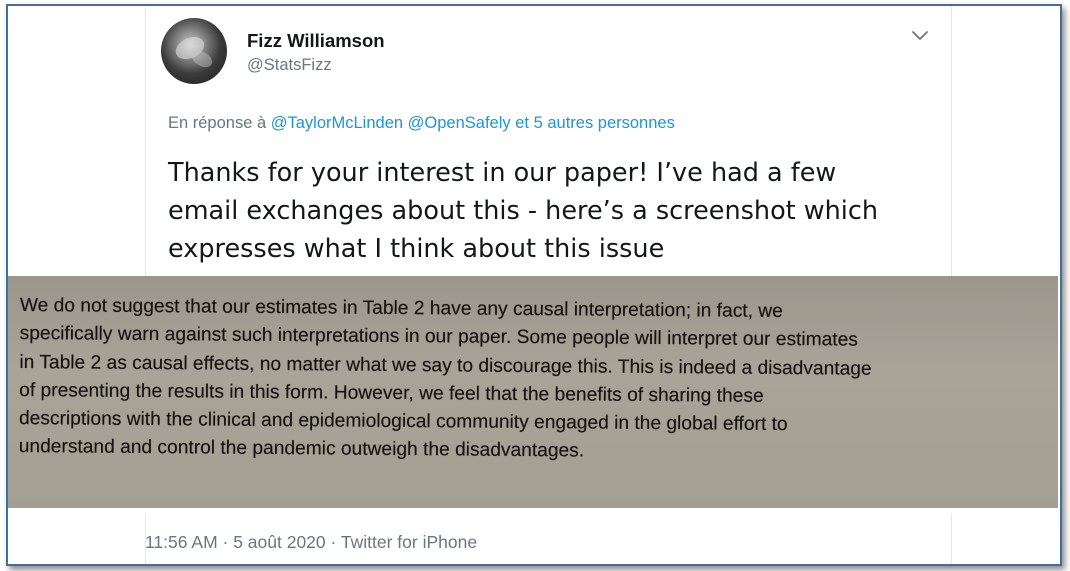 The image size is (1070, 571). I want to click on reply-prefix: En réponse à, so click(217, 123).